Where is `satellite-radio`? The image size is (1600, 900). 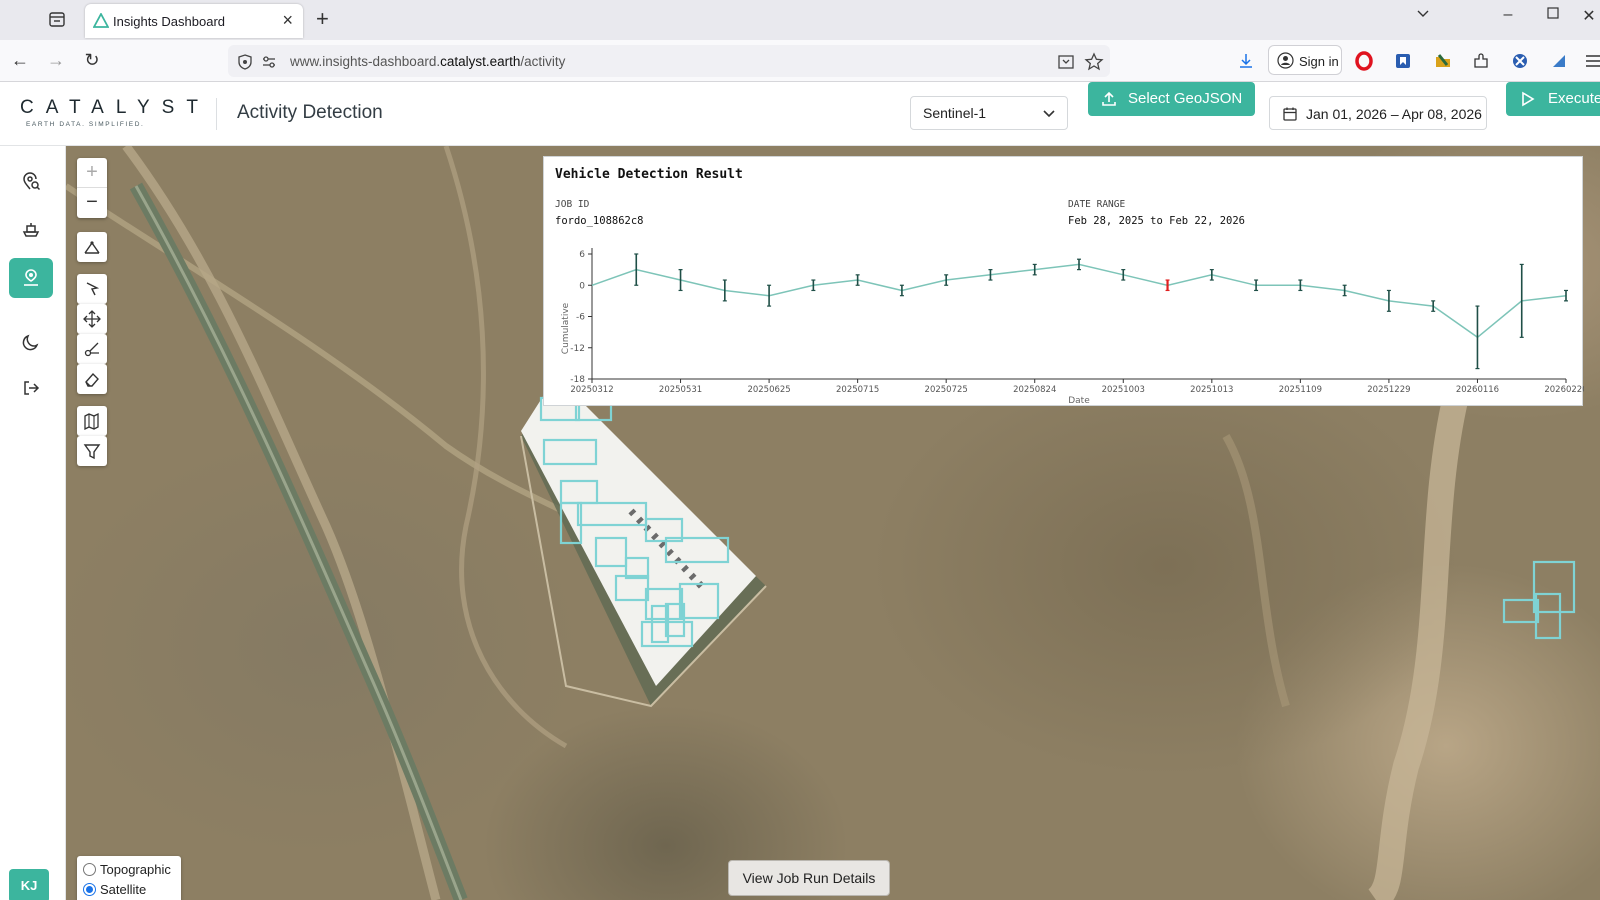
satellite-radio is located at coordinates (89, 889).